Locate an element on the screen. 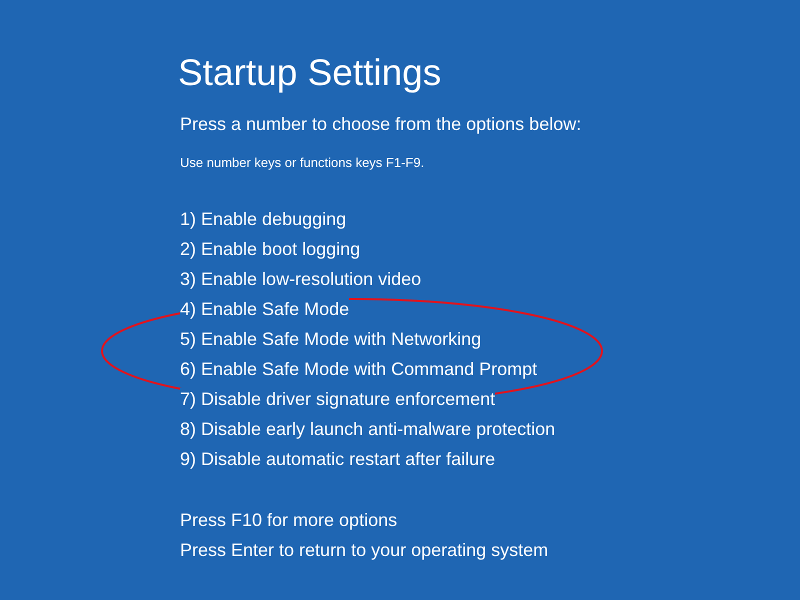 Image resolution: width=800 pixels, height=600 pixels. screen-title: Startup Settings is located at coordinates (310, 73).